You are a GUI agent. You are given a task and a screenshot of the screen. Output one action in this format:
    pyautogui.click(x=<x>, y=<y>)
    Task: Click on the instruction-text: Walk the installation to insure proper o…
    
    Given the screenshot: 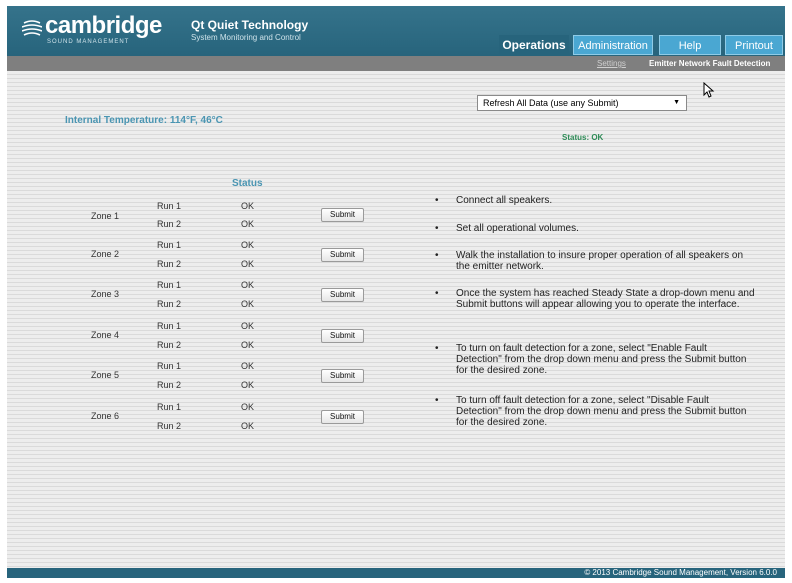 What is the action you would take?
    pyautogui.click(x=600, y=261)
    